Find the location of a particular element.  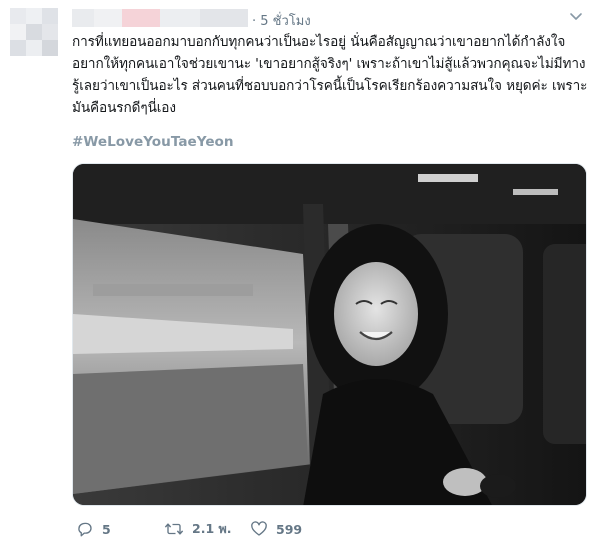

like-button: 599 is located at coordinates (276, 529).